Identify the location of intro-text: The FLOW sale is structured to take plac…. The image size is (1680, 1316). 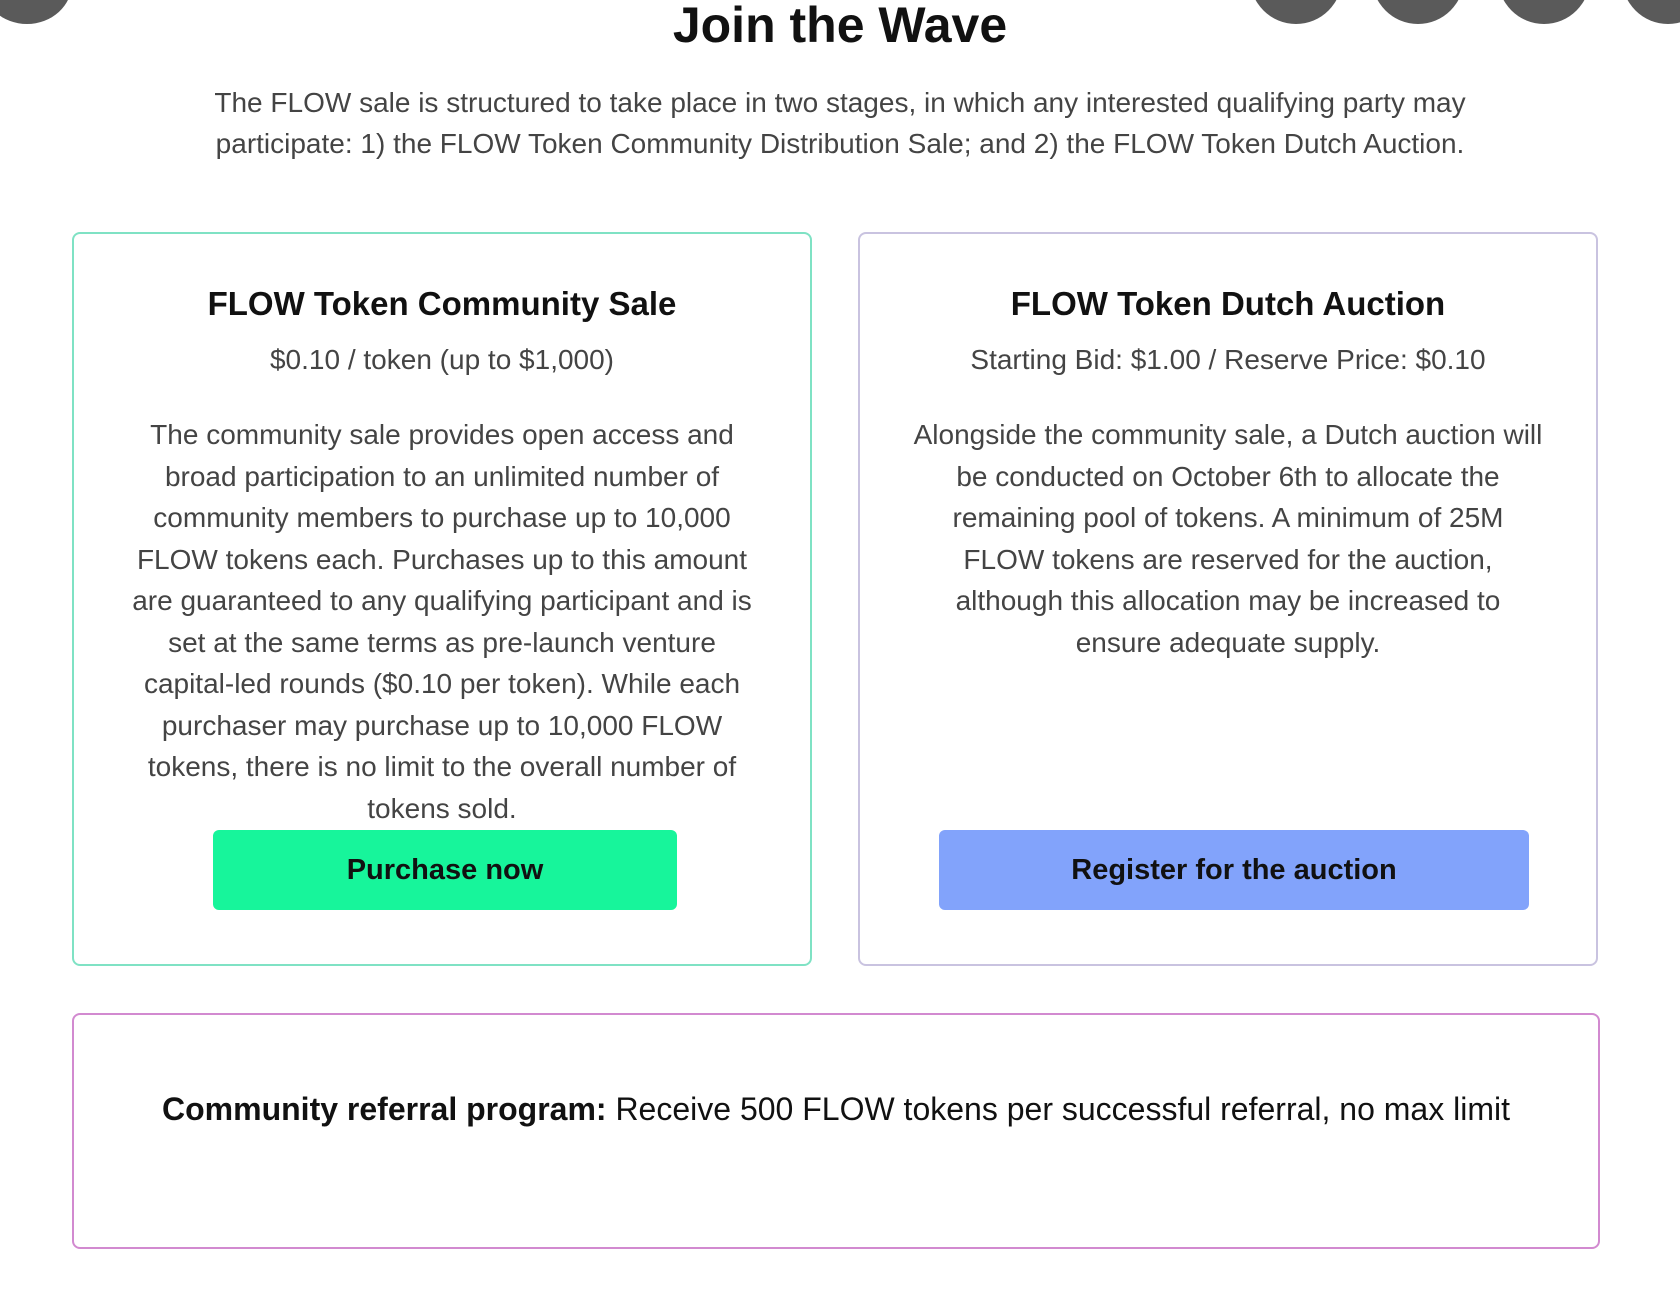
(840, 123).